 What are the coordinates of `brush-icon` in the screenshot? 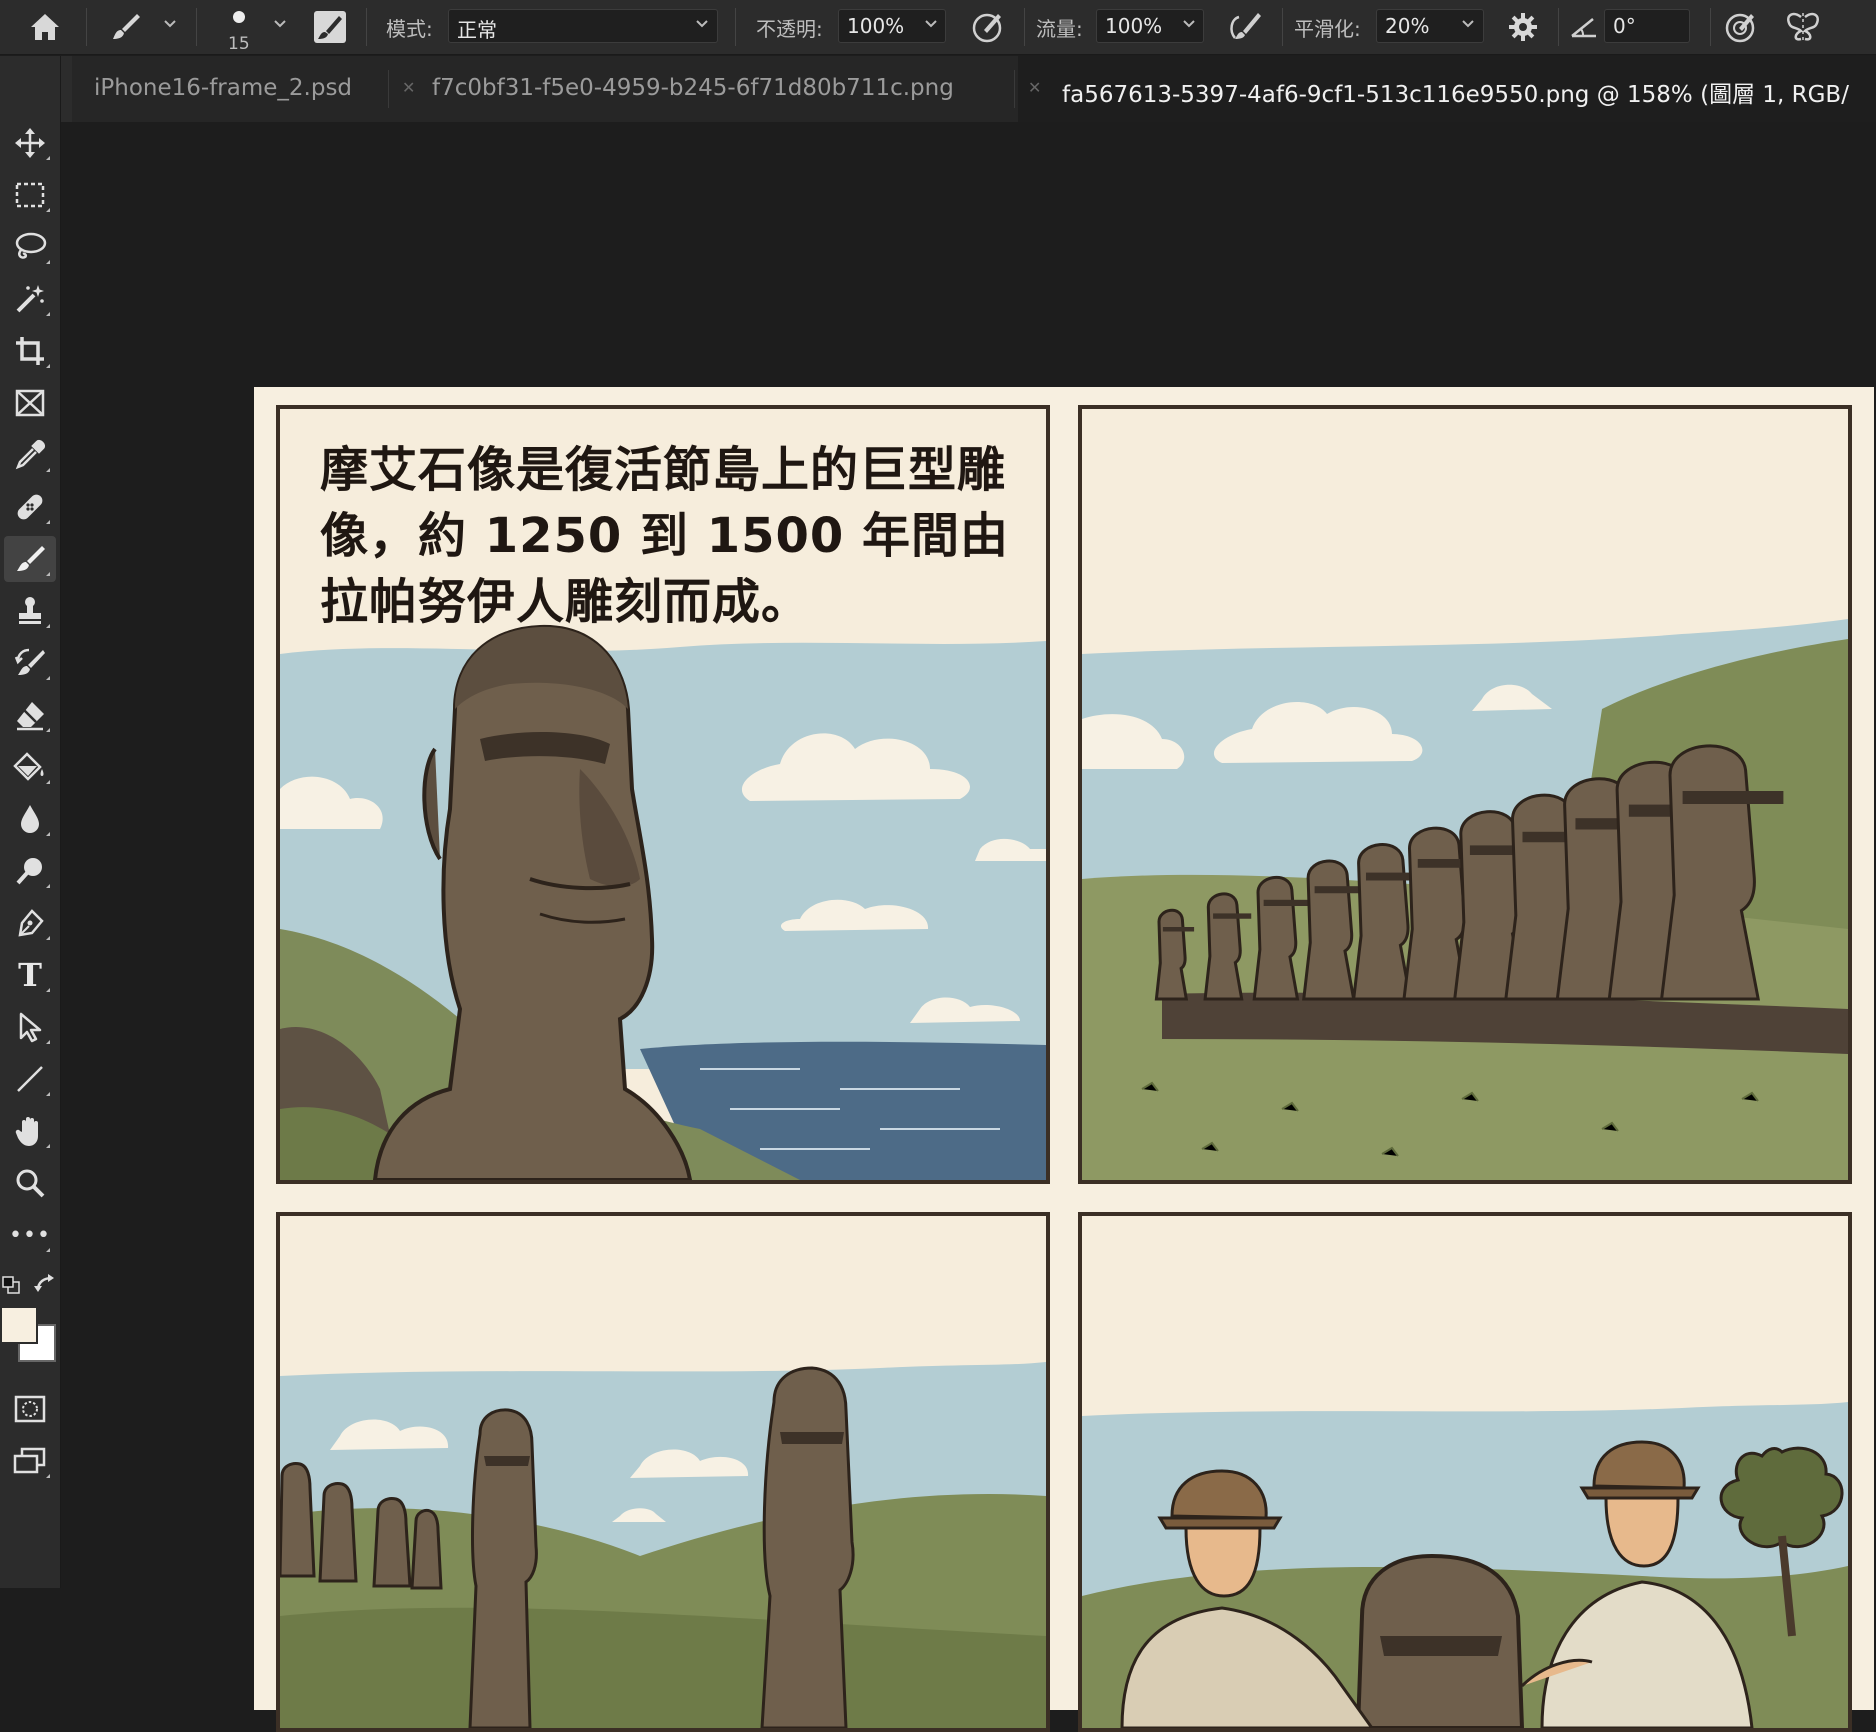 It's located at (30, 559).